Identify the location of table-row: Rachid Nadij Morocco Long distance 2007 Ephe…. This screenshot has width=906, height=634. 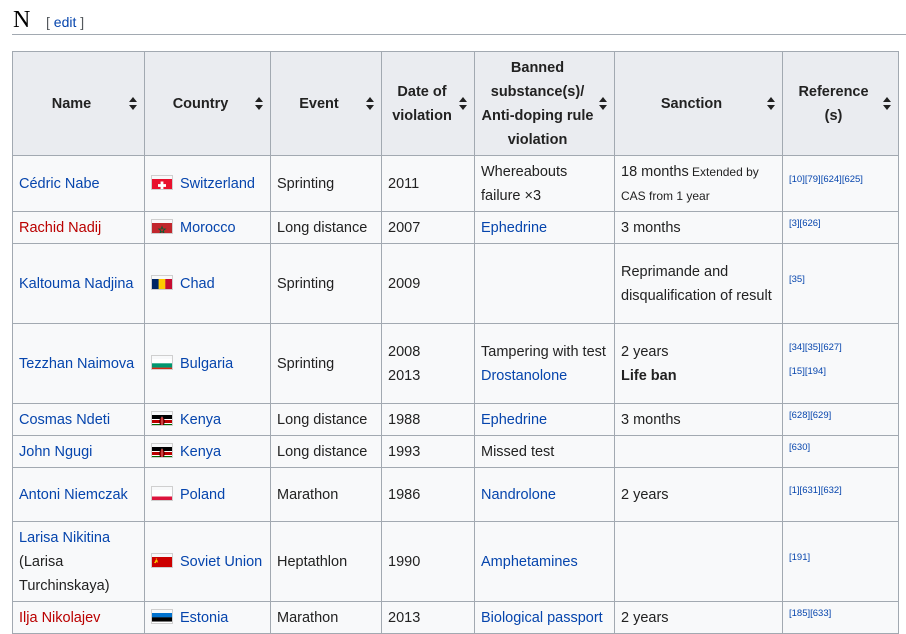
(455, 227).